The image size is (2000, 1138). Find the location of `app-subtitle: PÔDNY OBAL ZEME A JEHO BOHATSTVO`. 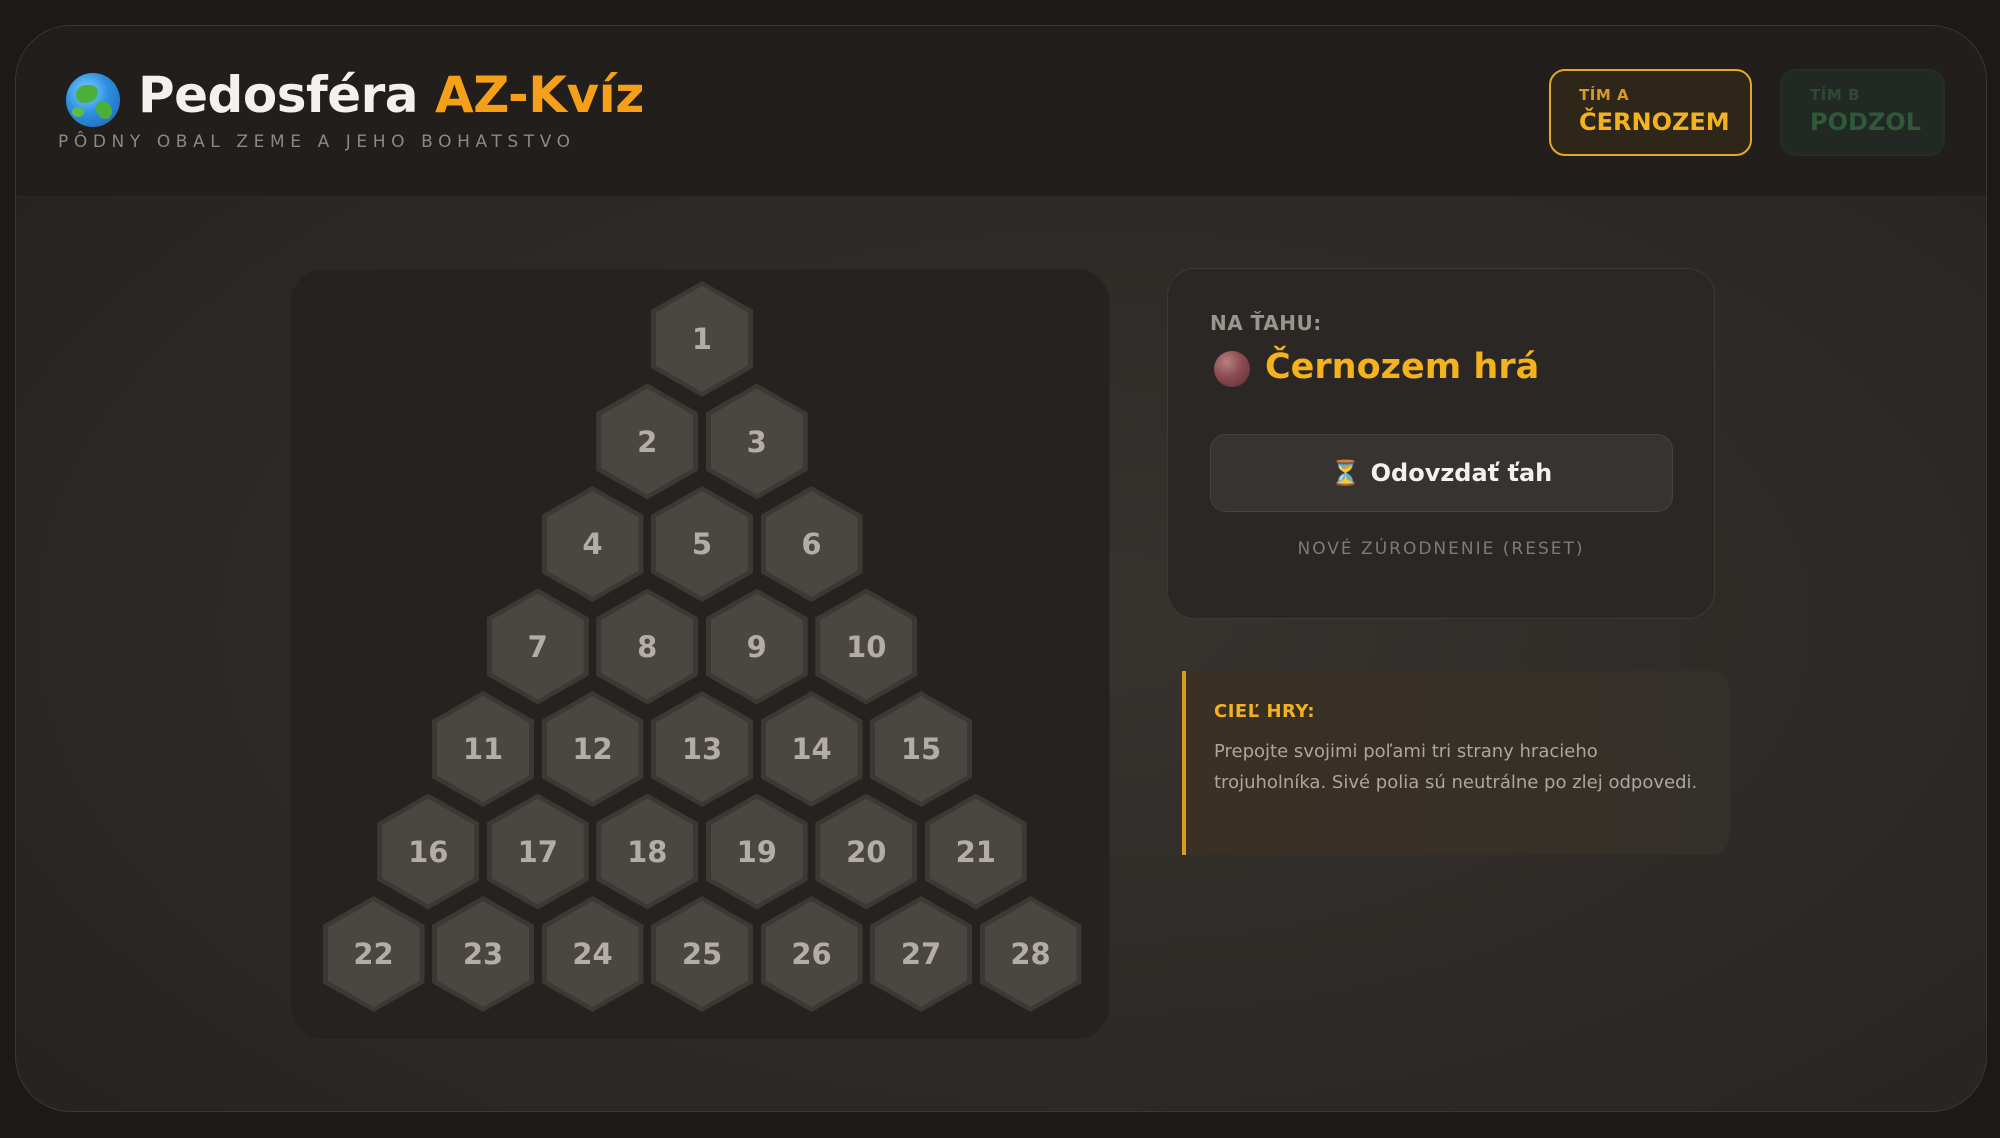

app-subtitle: PÔDNY OBAL ZEME A JEHO BOHATSTVO is located at coordinates (317, 142).